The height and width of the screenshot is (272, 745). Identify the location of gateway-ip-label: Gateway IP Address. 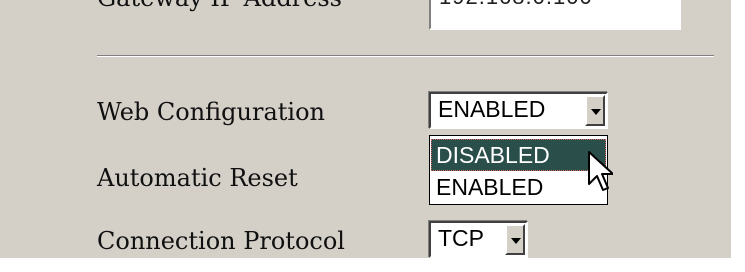
(219, 5).